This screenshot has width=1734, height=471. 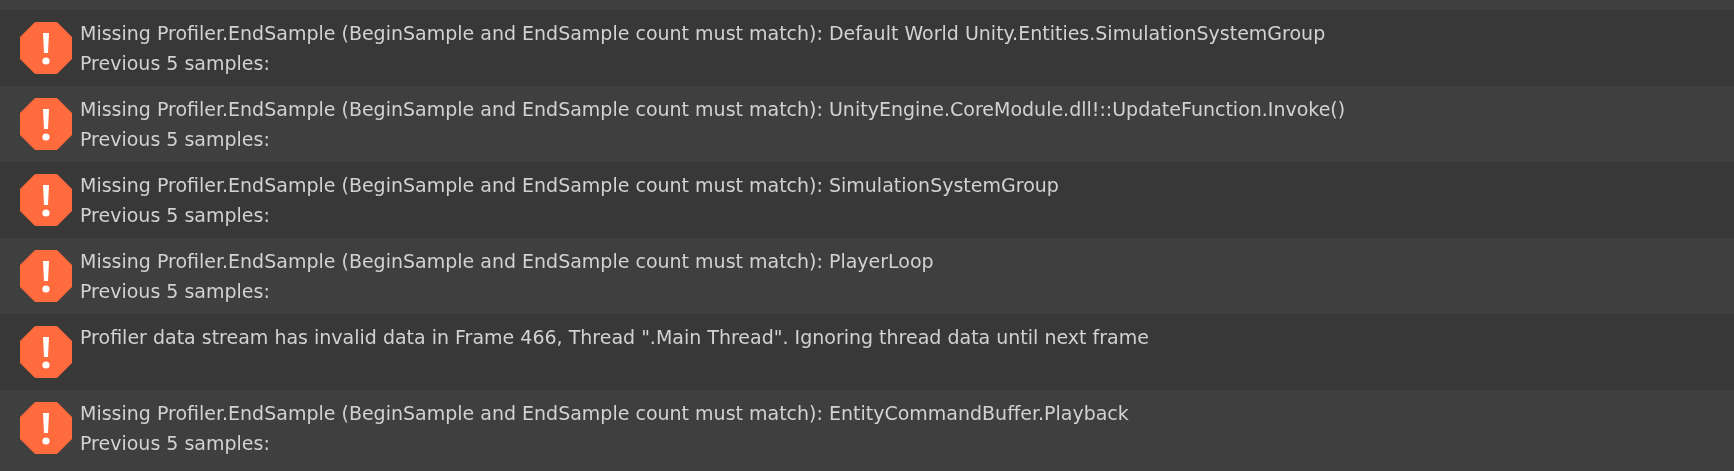 I want to click on log-message: Missing Profiler.EndSample (BeginSample and EndSample count must match): EntityCommandBuffer.Playback, so click(x=604, y=413).